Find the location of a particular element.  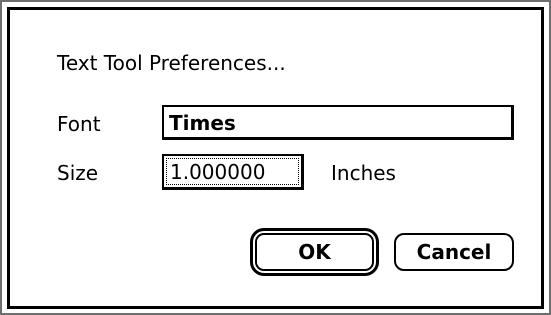

cancel-button: Cancel is located at coordinates (454, 252).